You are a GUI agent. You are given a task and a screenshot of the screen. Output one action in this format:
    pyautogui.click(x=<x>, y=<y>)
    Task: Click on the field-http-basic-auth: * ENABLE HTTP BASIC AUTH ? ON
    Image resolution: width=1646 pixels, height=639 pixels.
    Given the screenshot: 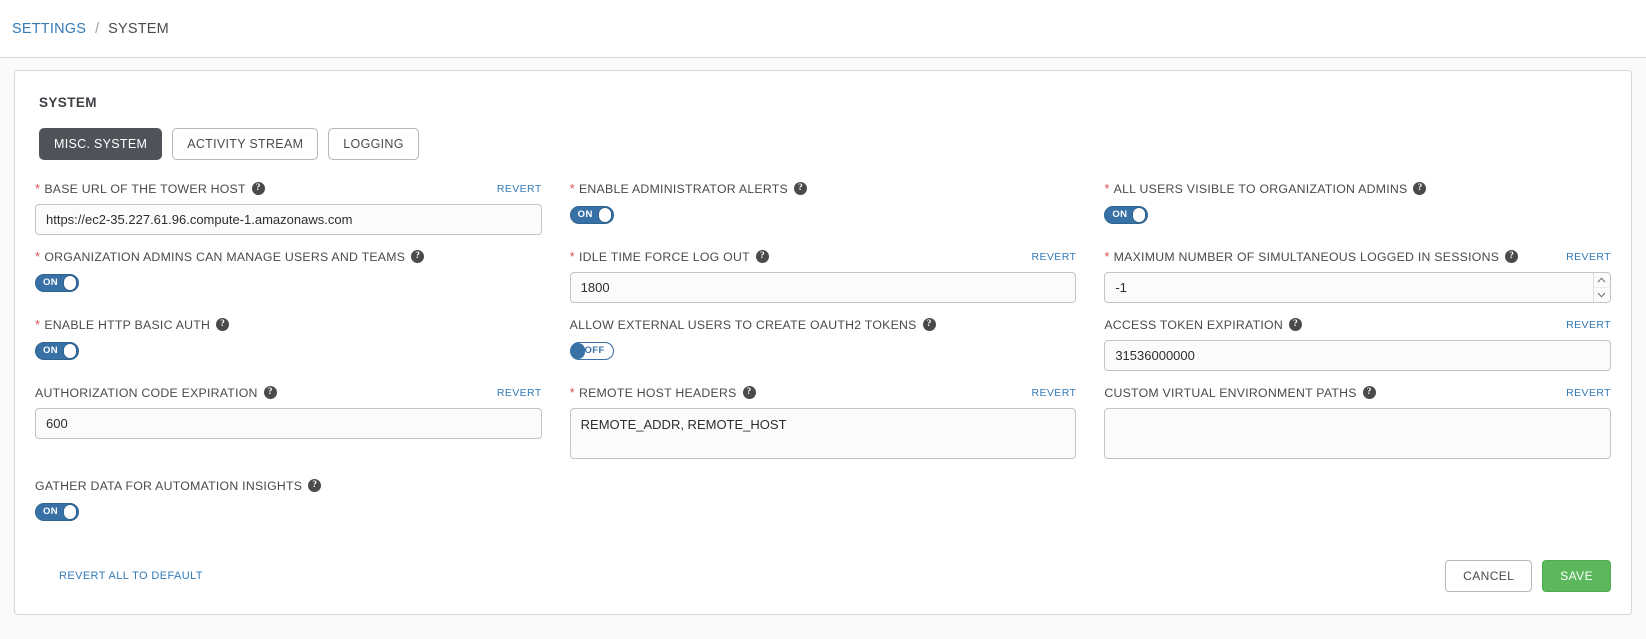 What is the action you would take?
    pyautogui.click(x=288, y=343)
    